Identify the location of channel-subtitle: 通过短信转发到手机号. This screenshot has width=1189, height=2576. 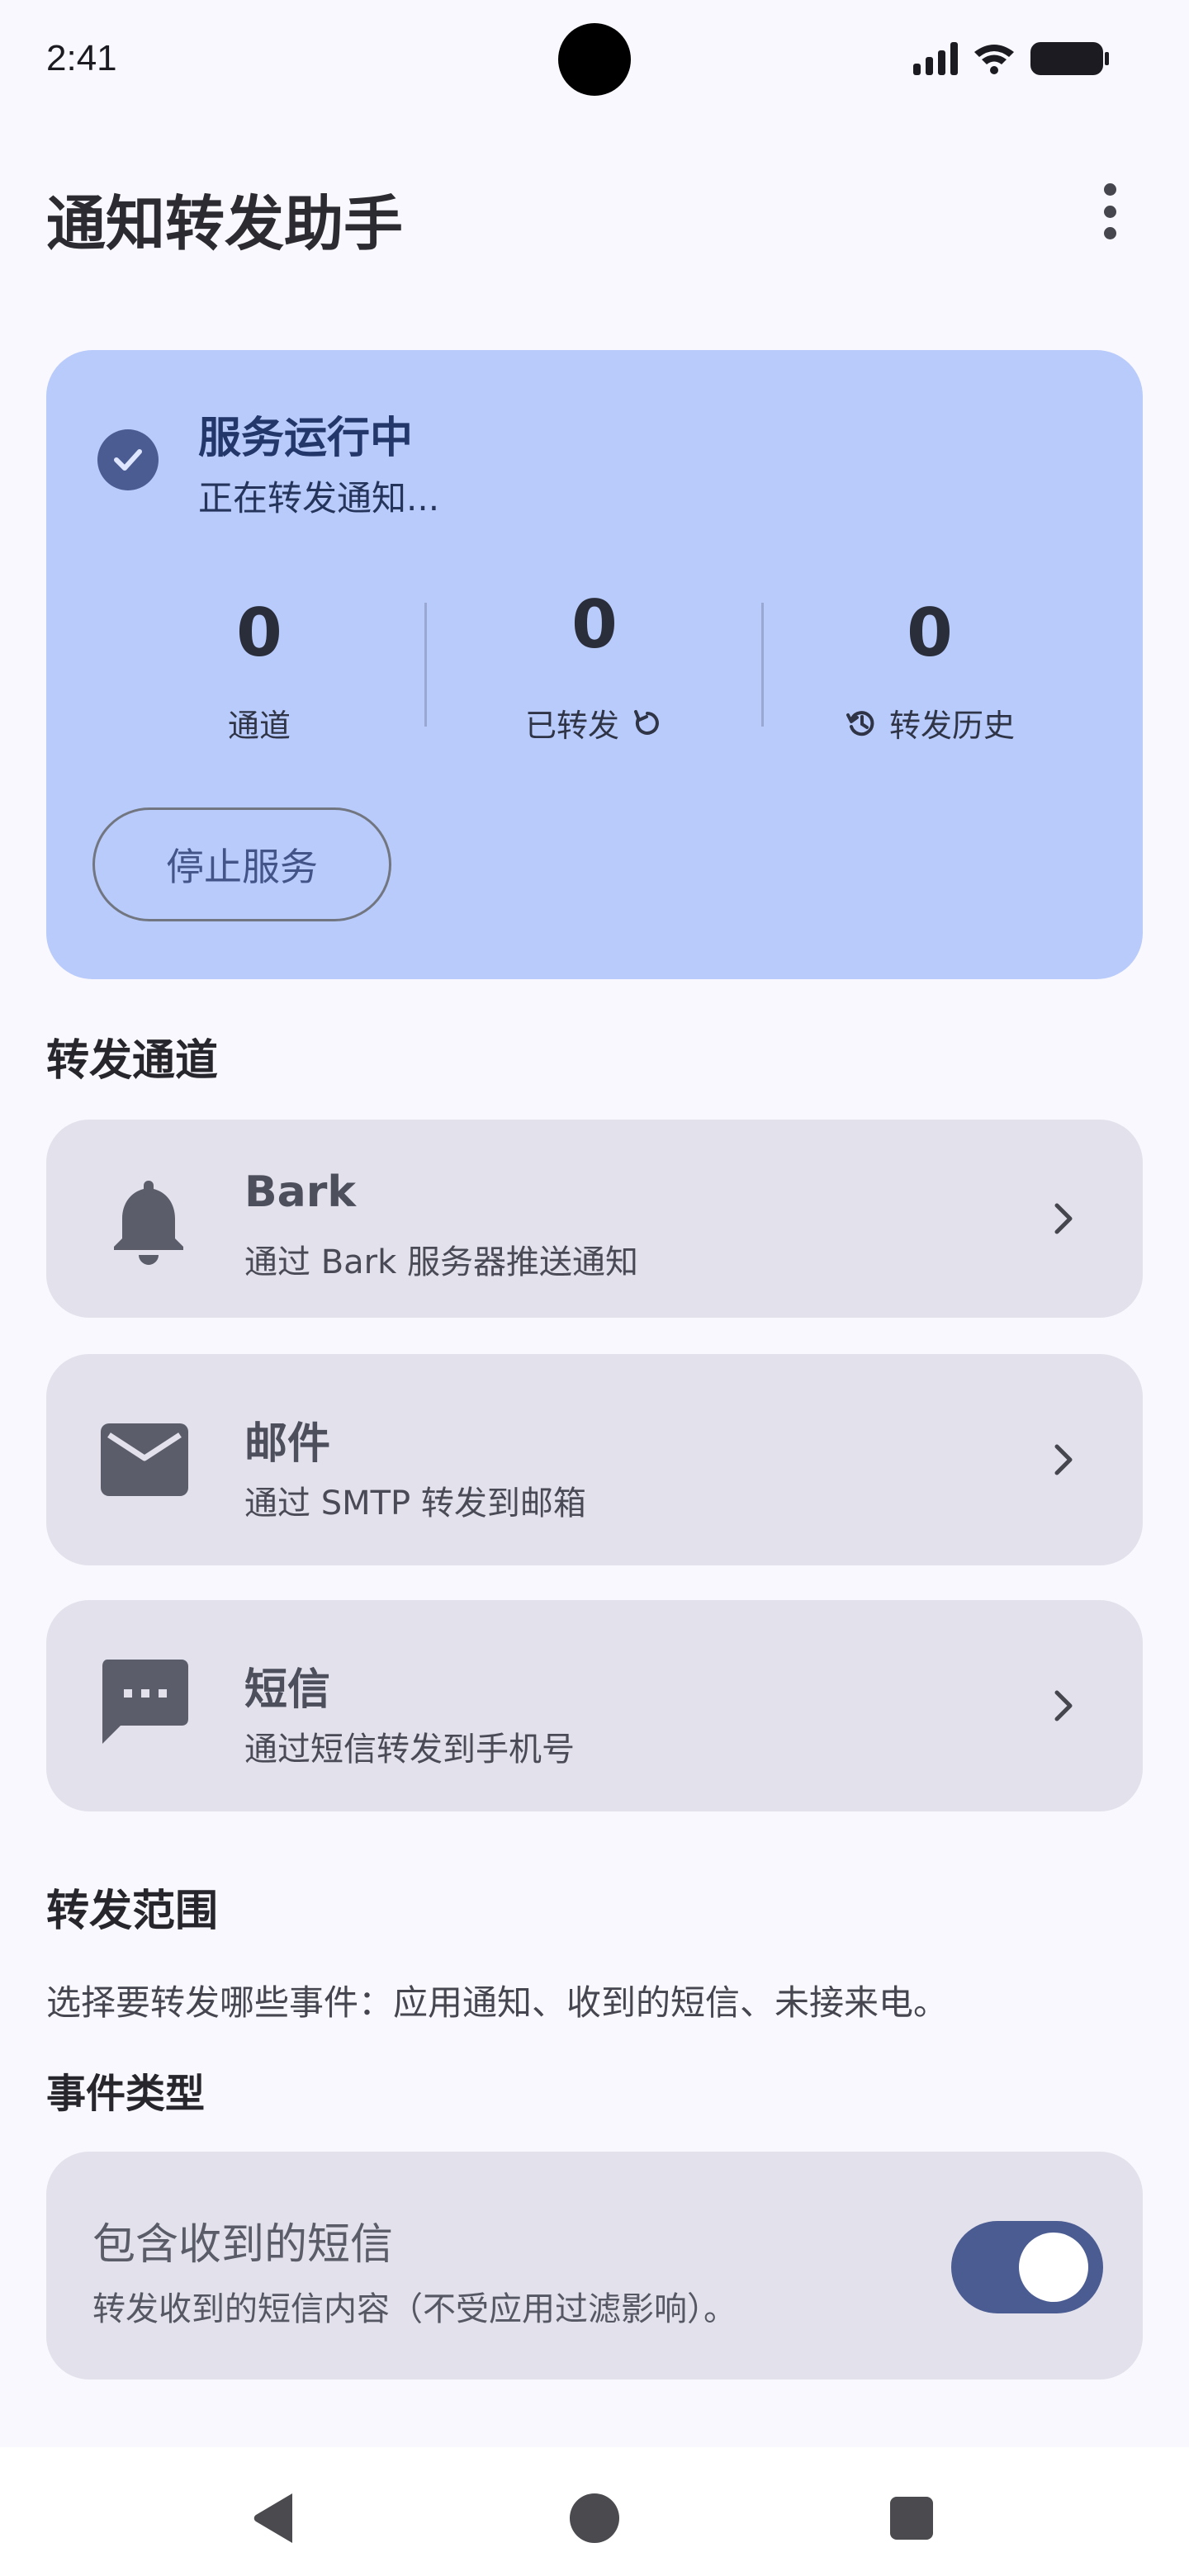
(409, 1750).